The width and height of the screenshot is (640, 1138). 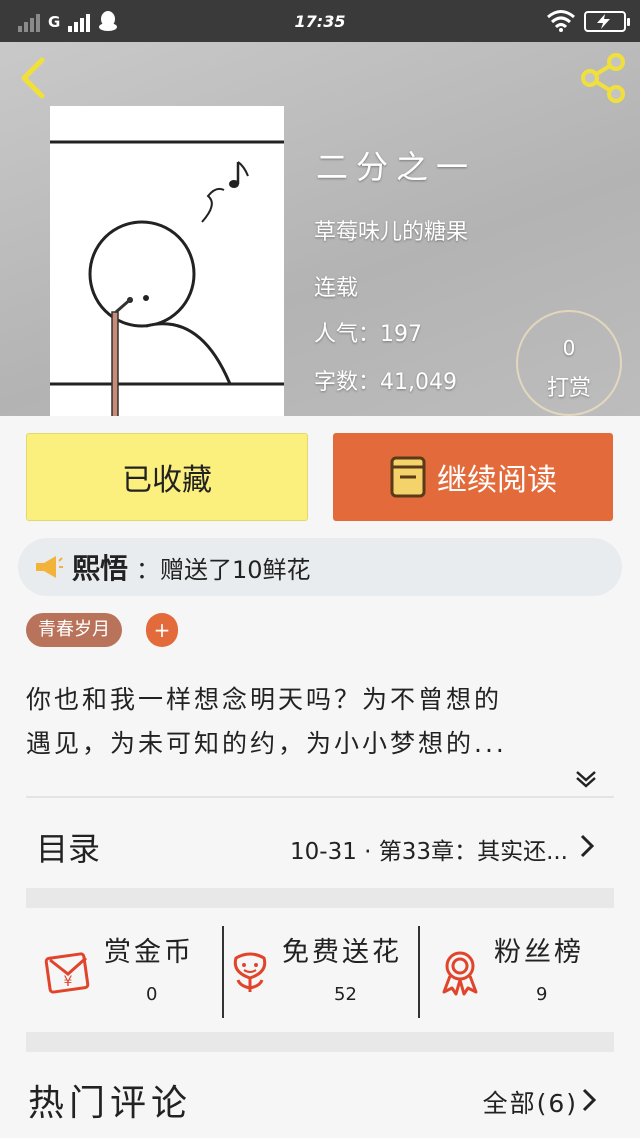 What do you see at coordinates (368, 334) in the screenshot?
I see `book-popularity: 人气：197` at bounding box center [368, 334].